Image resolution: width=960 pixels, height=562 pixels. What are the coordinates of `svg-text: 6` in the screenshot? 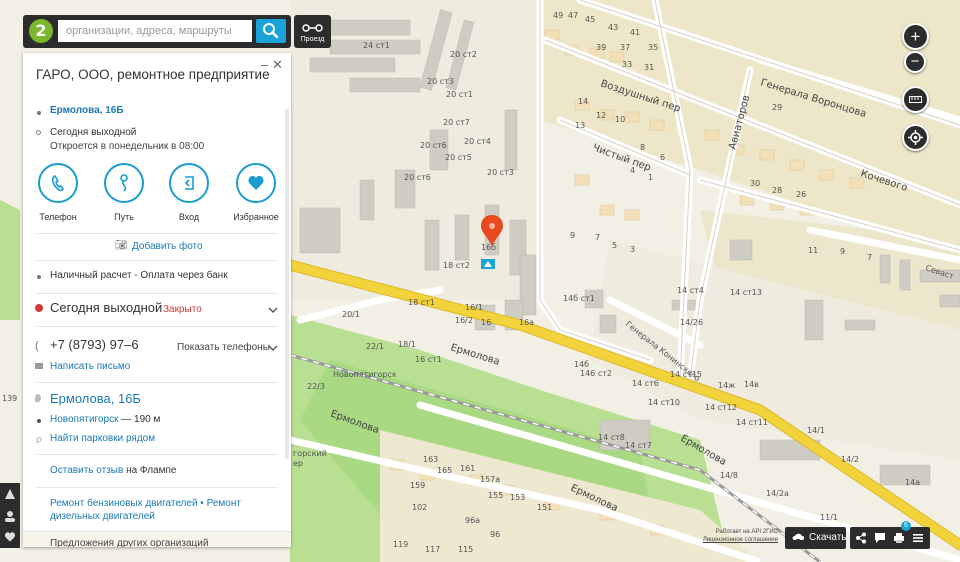 It's located at (662, 157).